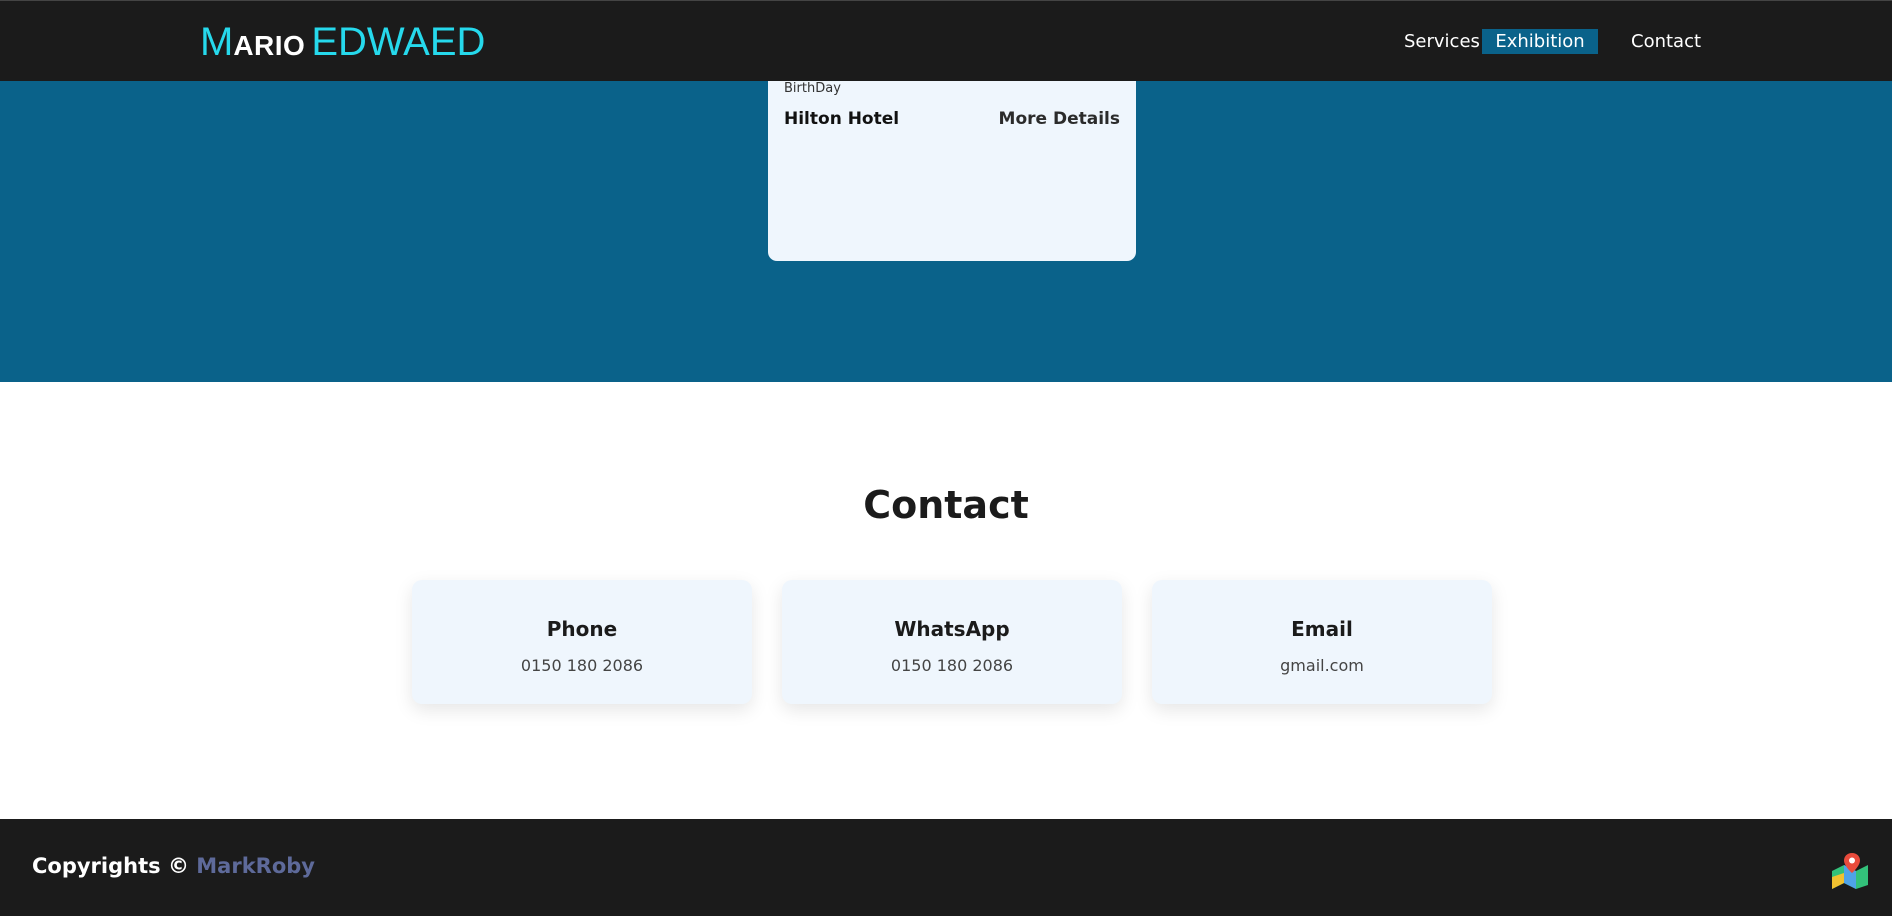 This screenshot has height=916, width=1892. I want to click on nav-link-contact: Contact, so click(1666, 41).